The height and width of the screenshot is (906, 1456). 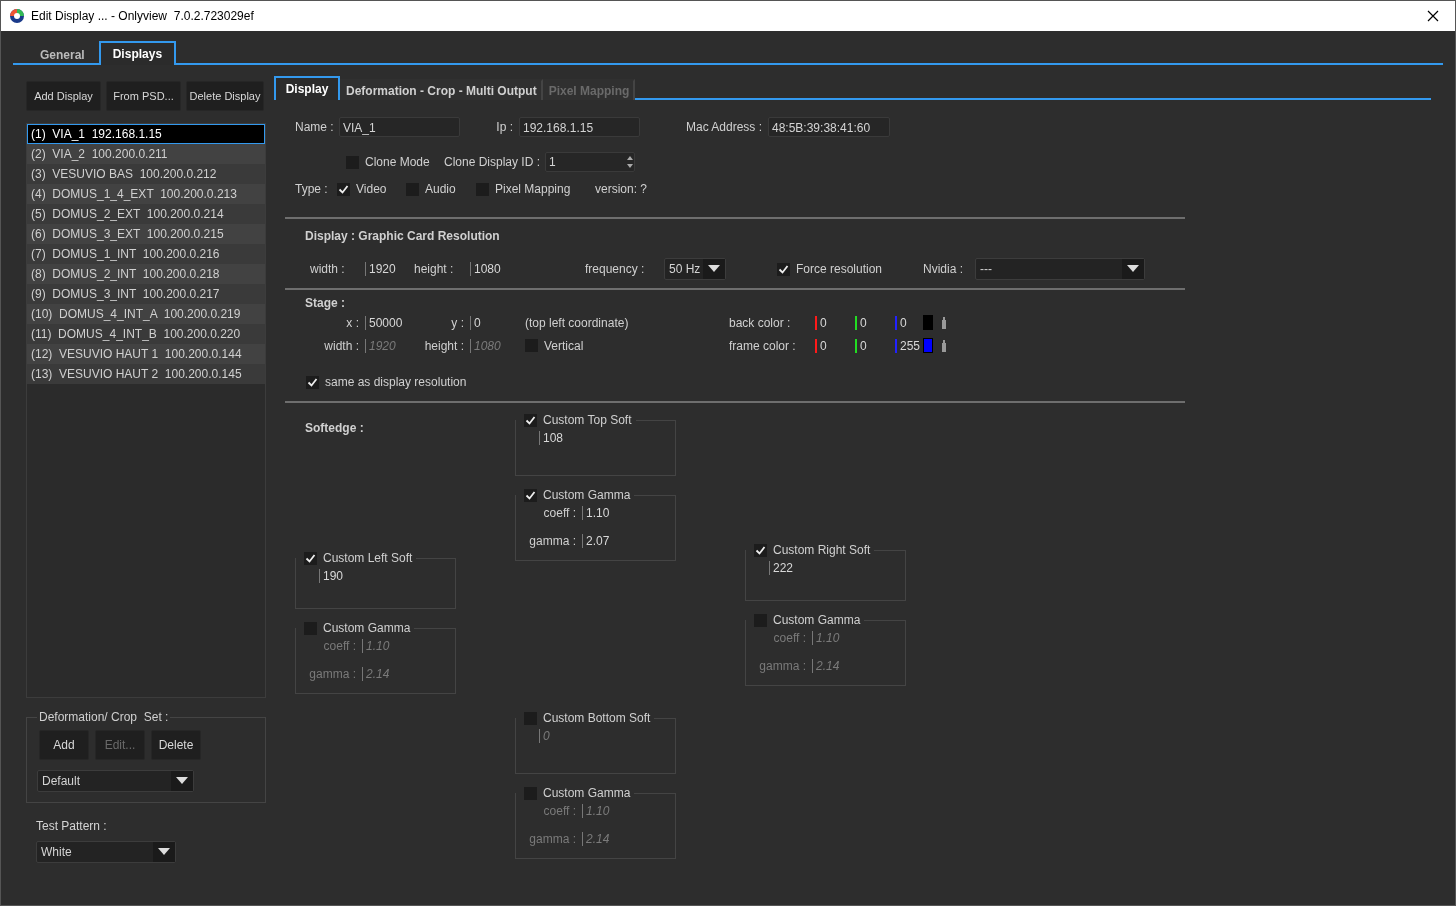 I want to click on clone-display-id-label: Clone Display ID :, so click(x=492, y=162).